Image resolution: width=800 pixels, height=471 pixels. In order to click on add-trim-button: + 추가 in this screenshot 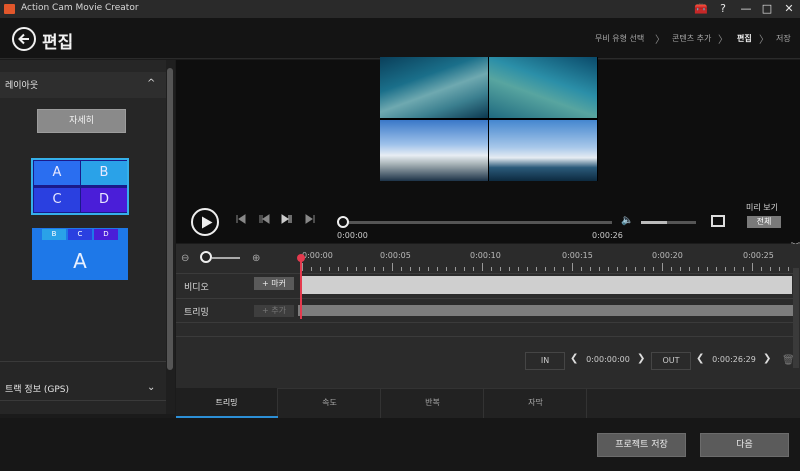, I will do `click(274, 311)`.